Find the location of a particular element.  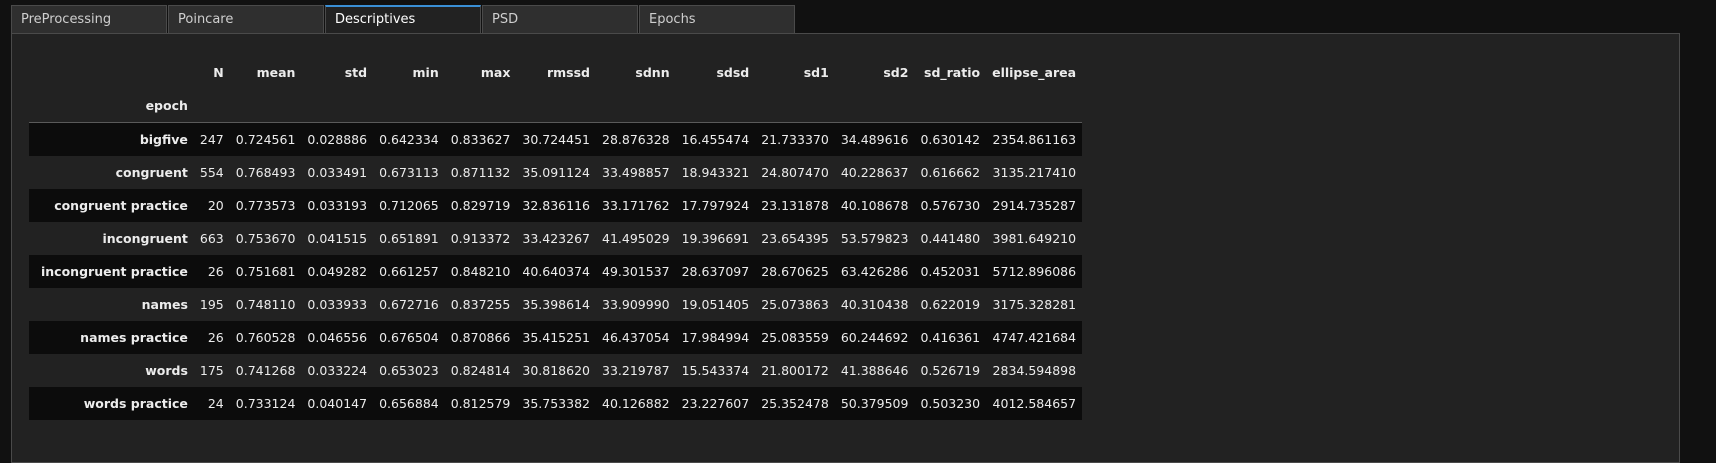

table-cell: 0.441480 is located at coordinates (950, 238).